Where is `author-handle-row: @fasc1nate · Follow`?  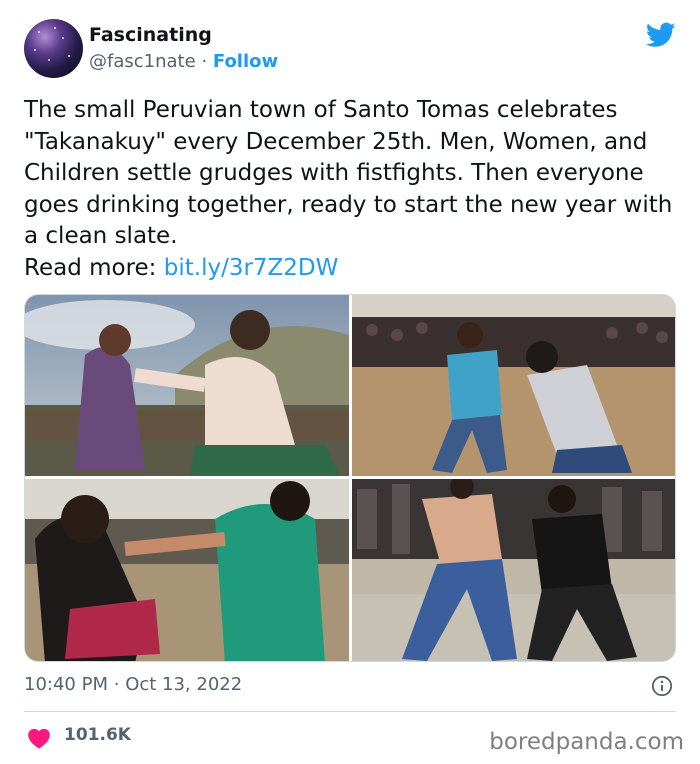 author-handle-row: @fasc1nate · Follow is located at coordinates (183, 61).